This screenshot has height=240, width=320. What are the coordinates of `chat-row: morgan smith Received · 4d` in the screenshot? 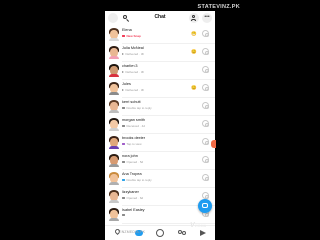 It's located at (160, 124).